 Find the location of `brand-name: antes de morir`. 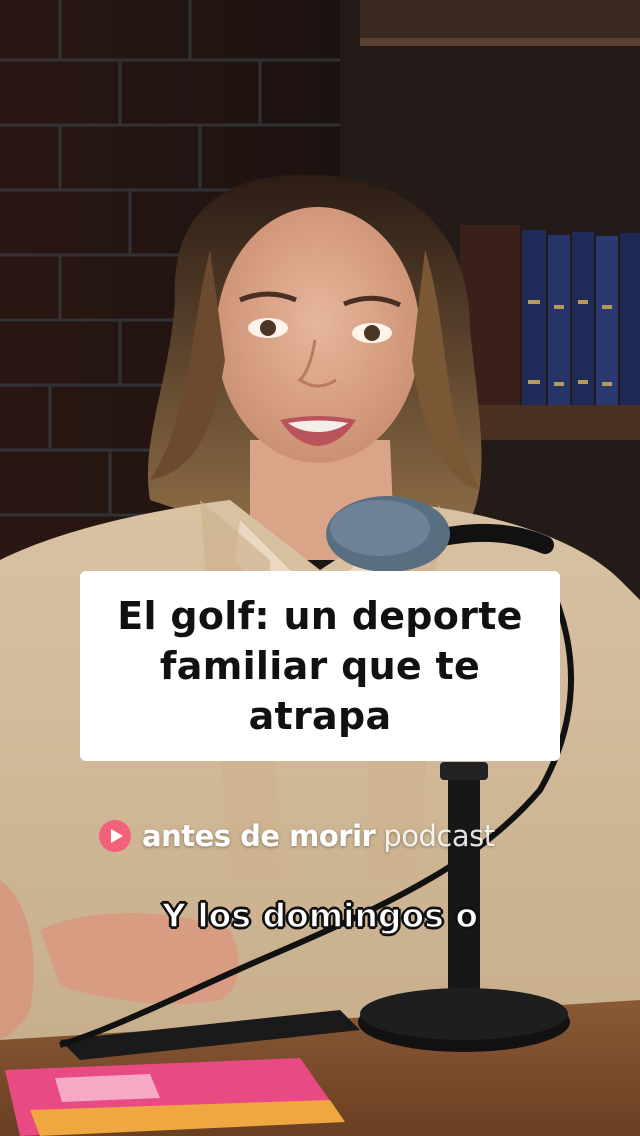

brand-name: antes de morir is located at coordinates (259, 836).